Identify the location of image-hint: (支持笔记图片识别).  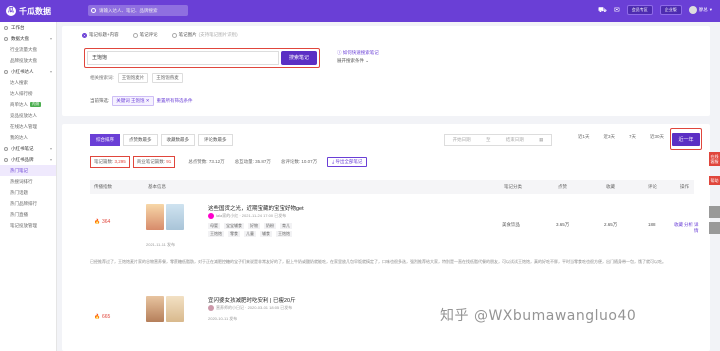
(218, 34).